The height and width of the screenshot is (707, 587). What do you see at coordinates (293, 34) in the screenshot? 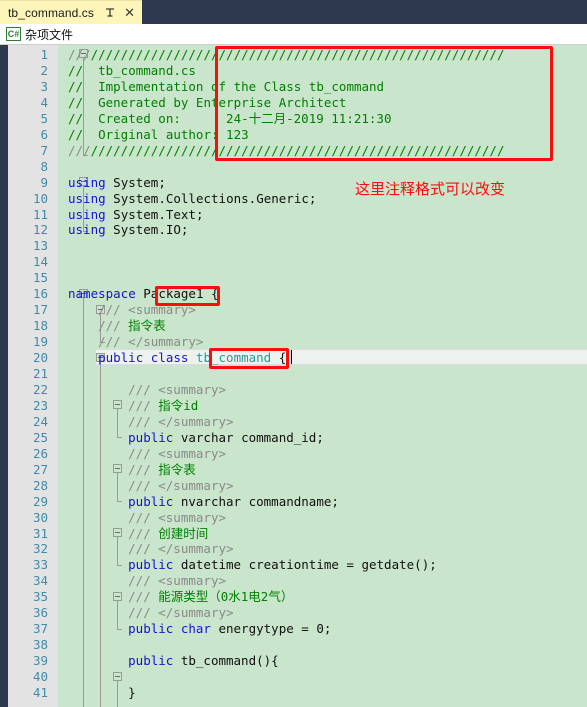
I see `file-kind-bar: C# 杂项文件` at bounding box center [293, 34].